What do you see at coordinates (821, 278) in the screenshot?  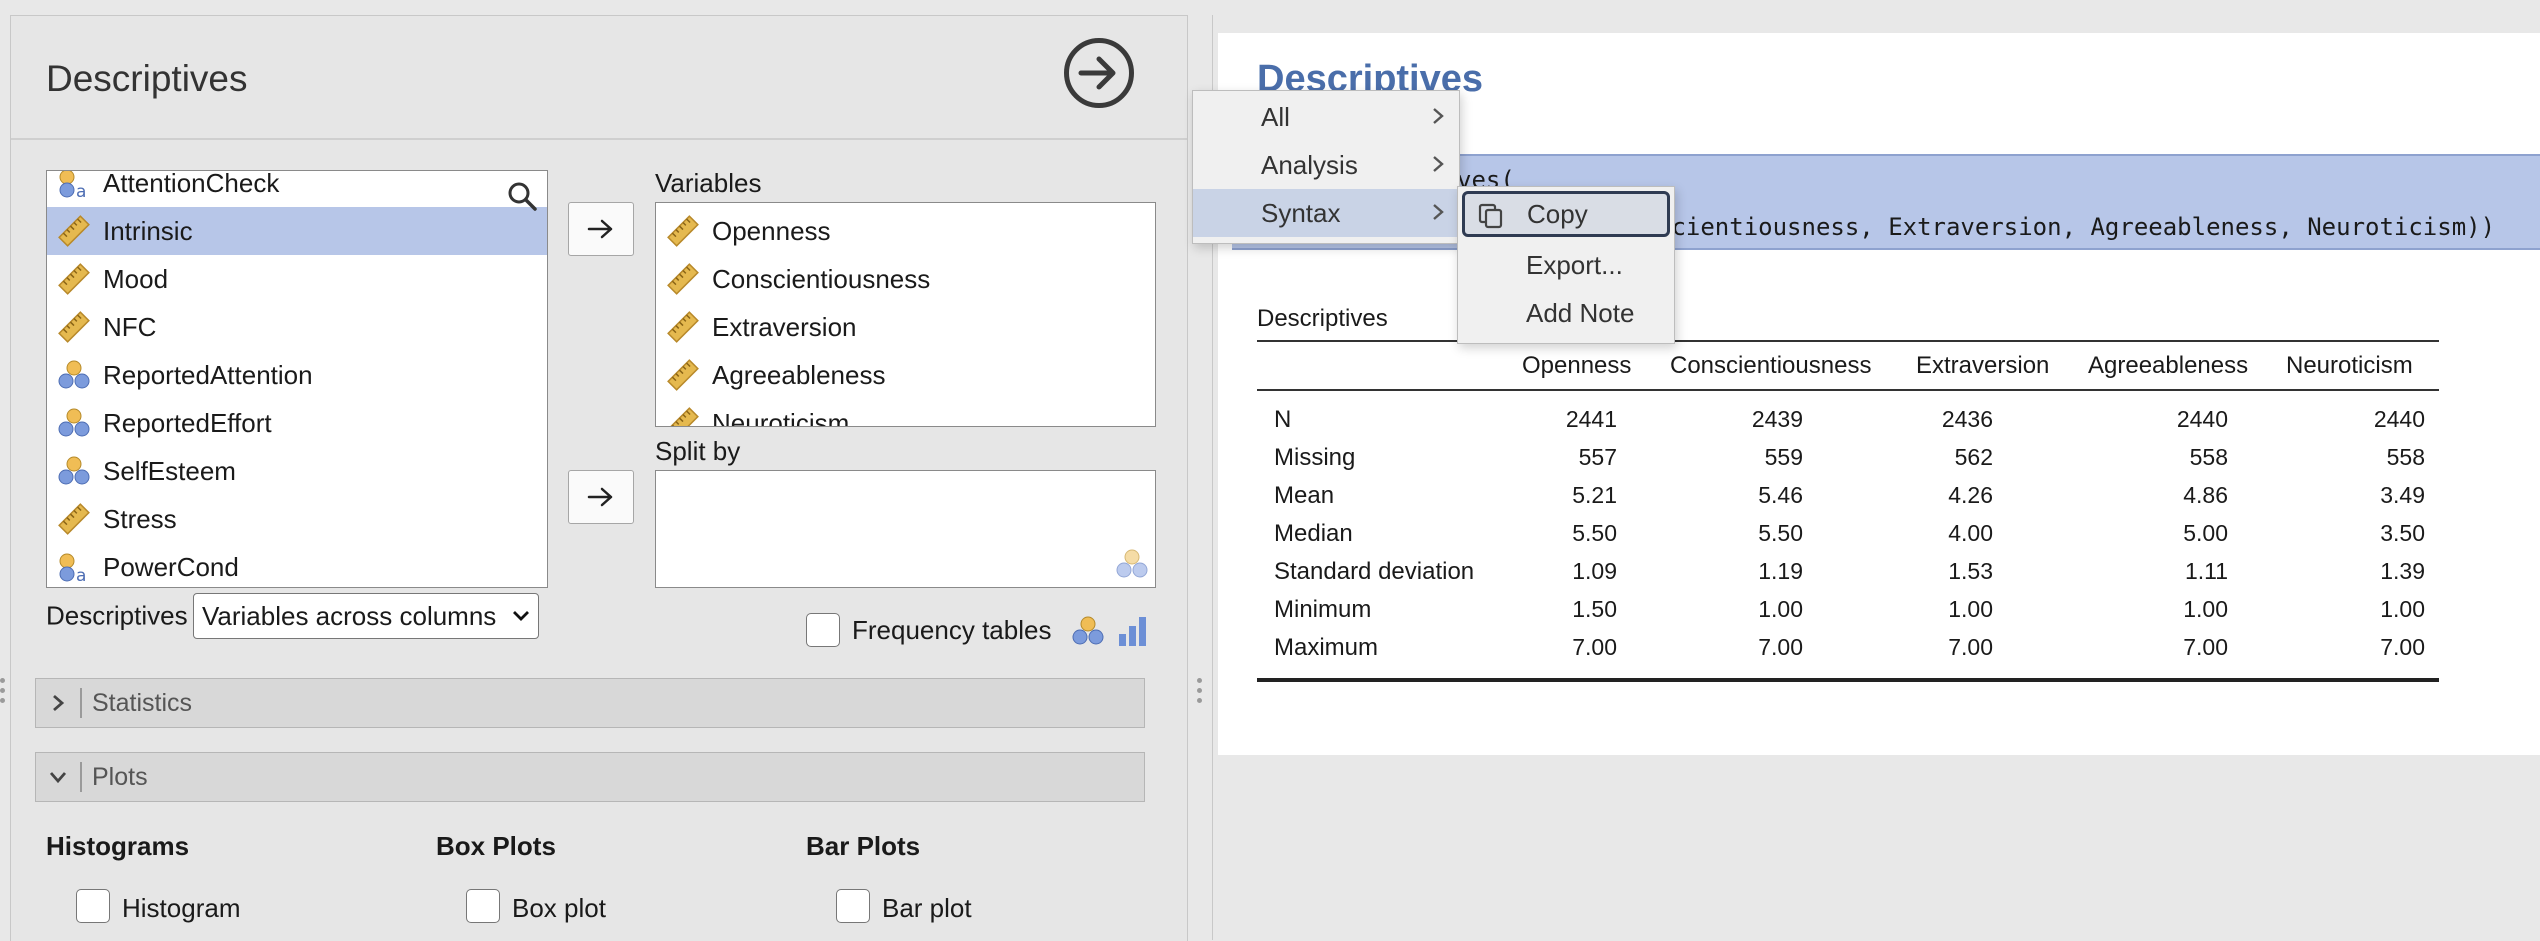 I see `variable-label: Conscientiousness` at bounding box center [821, 278].